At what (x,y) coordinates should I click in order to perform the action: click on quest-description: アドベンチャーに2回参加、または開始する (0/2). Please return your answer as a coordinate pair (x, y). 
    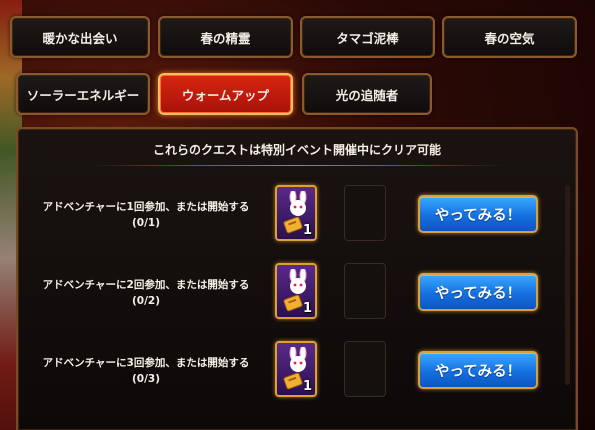
    Looking at the image, I should click on (146, 293).